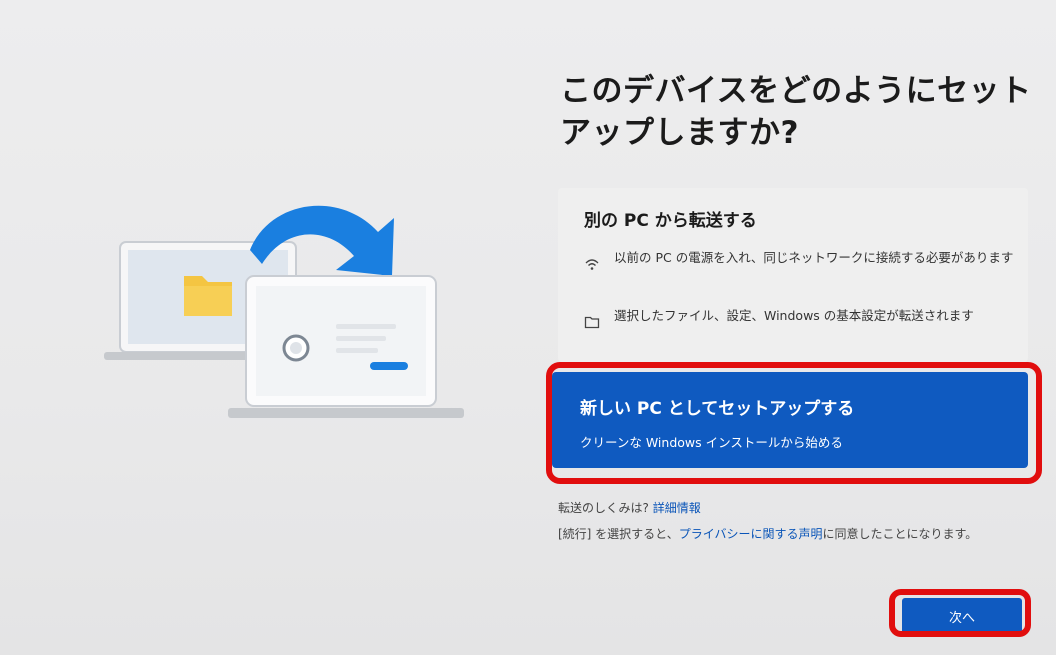 This screenshot has width=1056, height=655. I want to click on transfer-bullet-files: 選択したファイル、設定、Windows の基本設定が転送されます, so click(799, 326).